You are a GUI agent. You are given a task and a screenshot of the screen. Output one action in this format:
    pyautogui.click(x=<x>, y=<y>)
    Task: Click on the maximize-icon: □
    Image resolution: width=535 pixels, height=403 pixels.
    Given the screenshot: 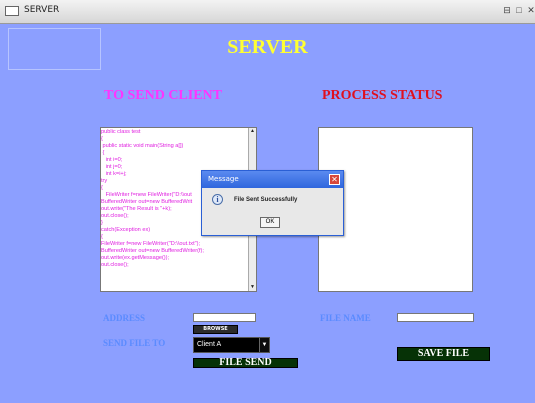 What is the action you would take?
    pyautogui.click(x=519, y=10)
    